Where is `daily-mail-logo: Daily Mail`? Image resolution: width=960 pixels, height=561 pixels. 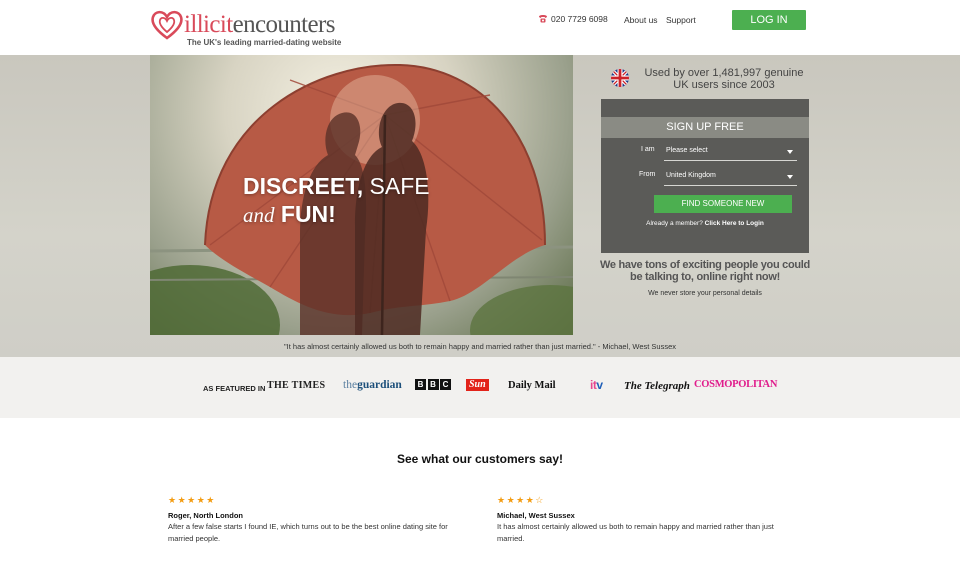
daily-mail-logo: Daily Mail is located at coordinates (532, 385).